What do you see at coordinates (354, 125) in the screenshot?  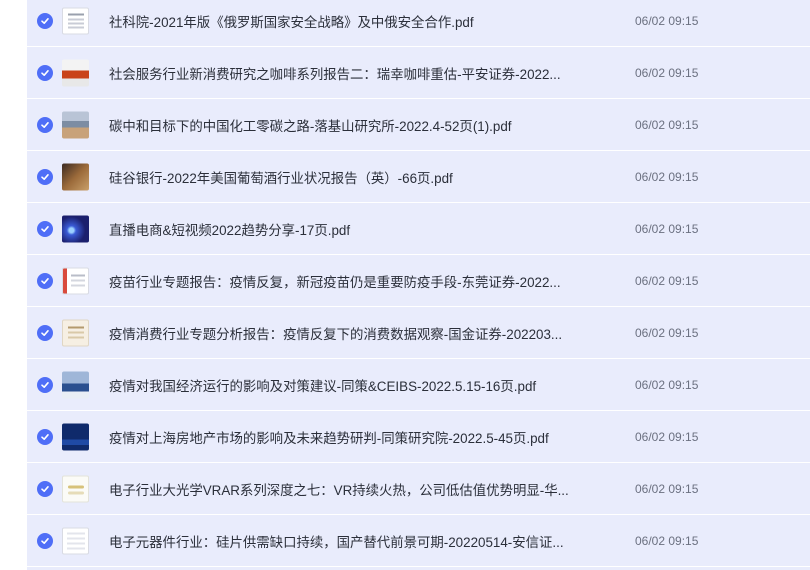 I see `file-name: 碳中和目标下的中国化工零碳之路-落基山研究所-2022.4-52页(1).pdf` at bounding box center [354, 125].